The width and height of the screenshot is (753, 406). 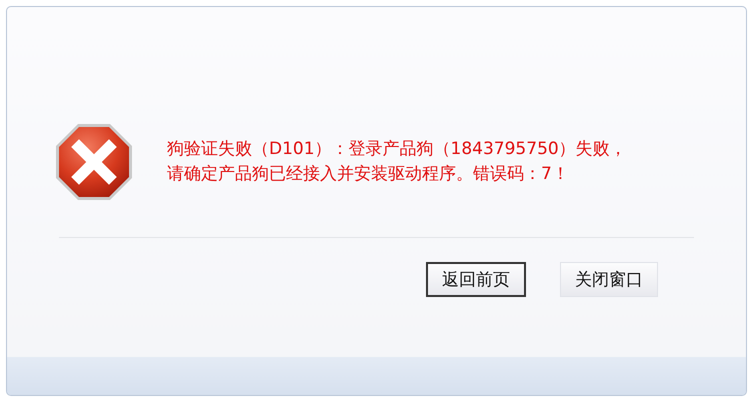 What do you see at coordinates (609, 279) in the screenshot?
I see `dialog-button: 关闭窗口` at bounding box center [609, 279].